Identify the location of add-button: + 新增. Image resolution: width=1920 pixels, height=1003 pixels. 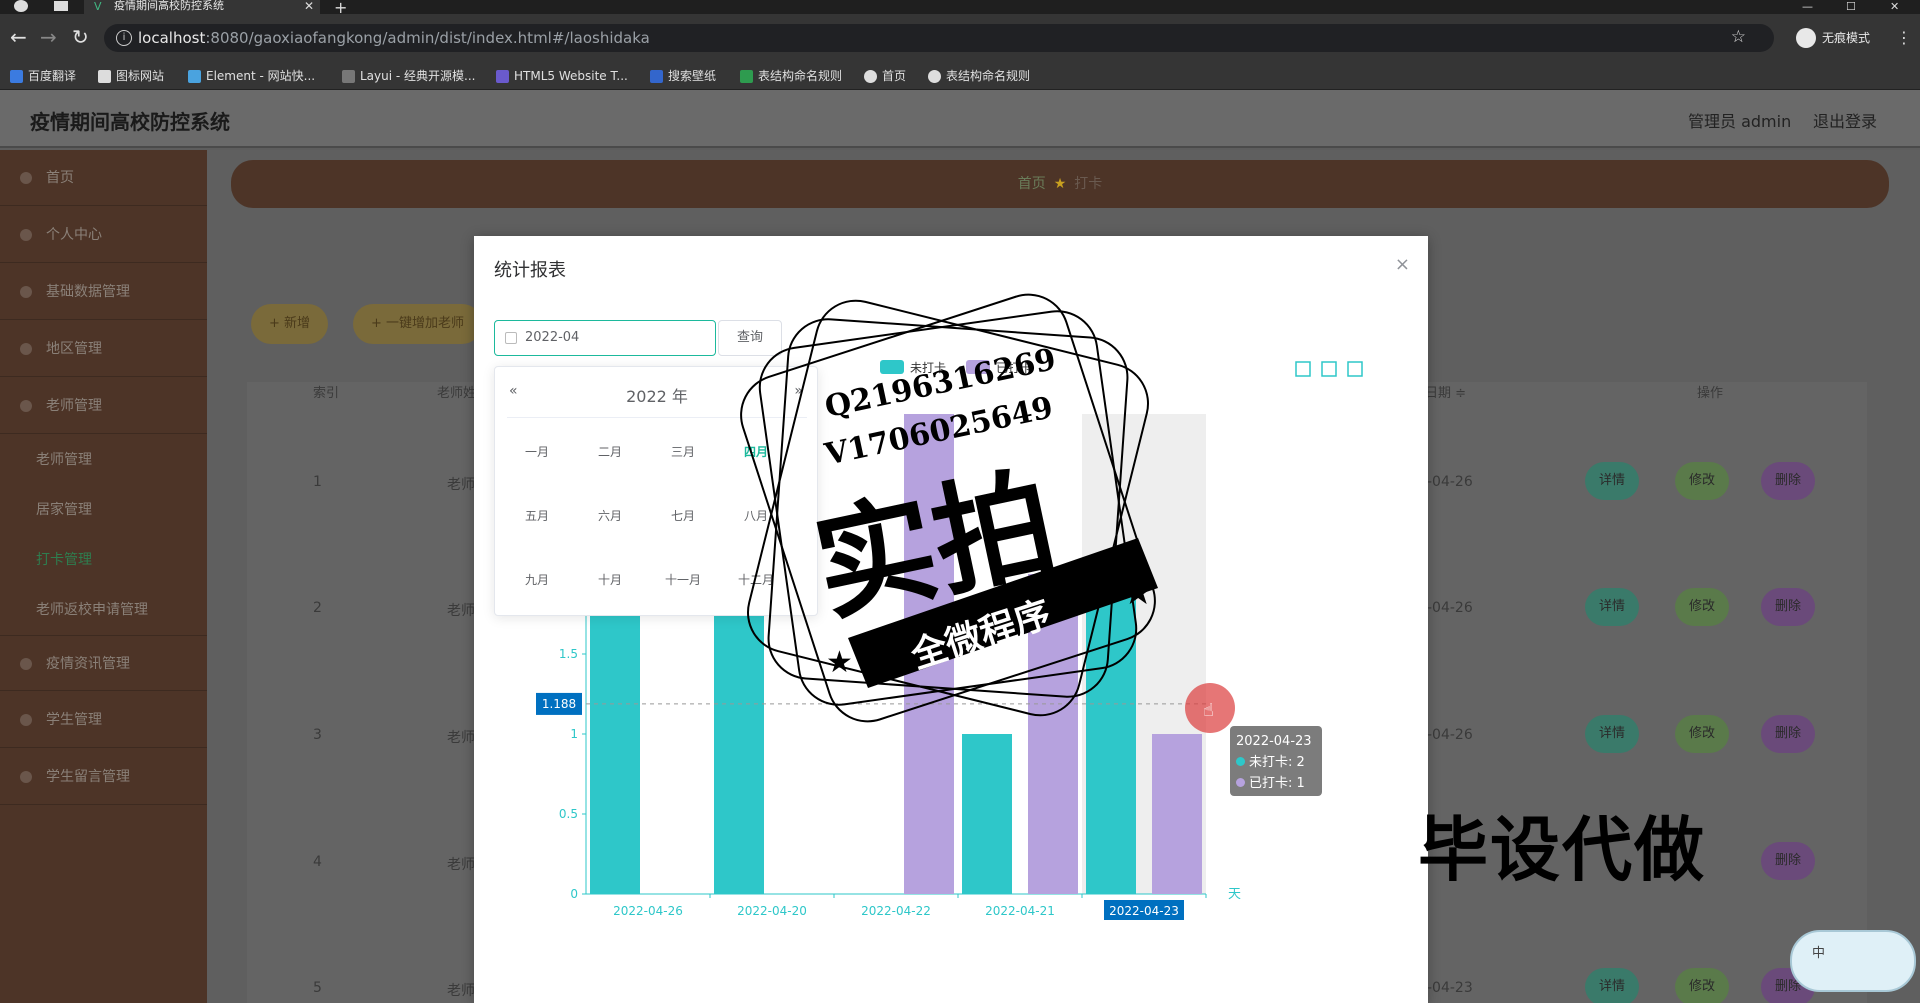
(290, 324).